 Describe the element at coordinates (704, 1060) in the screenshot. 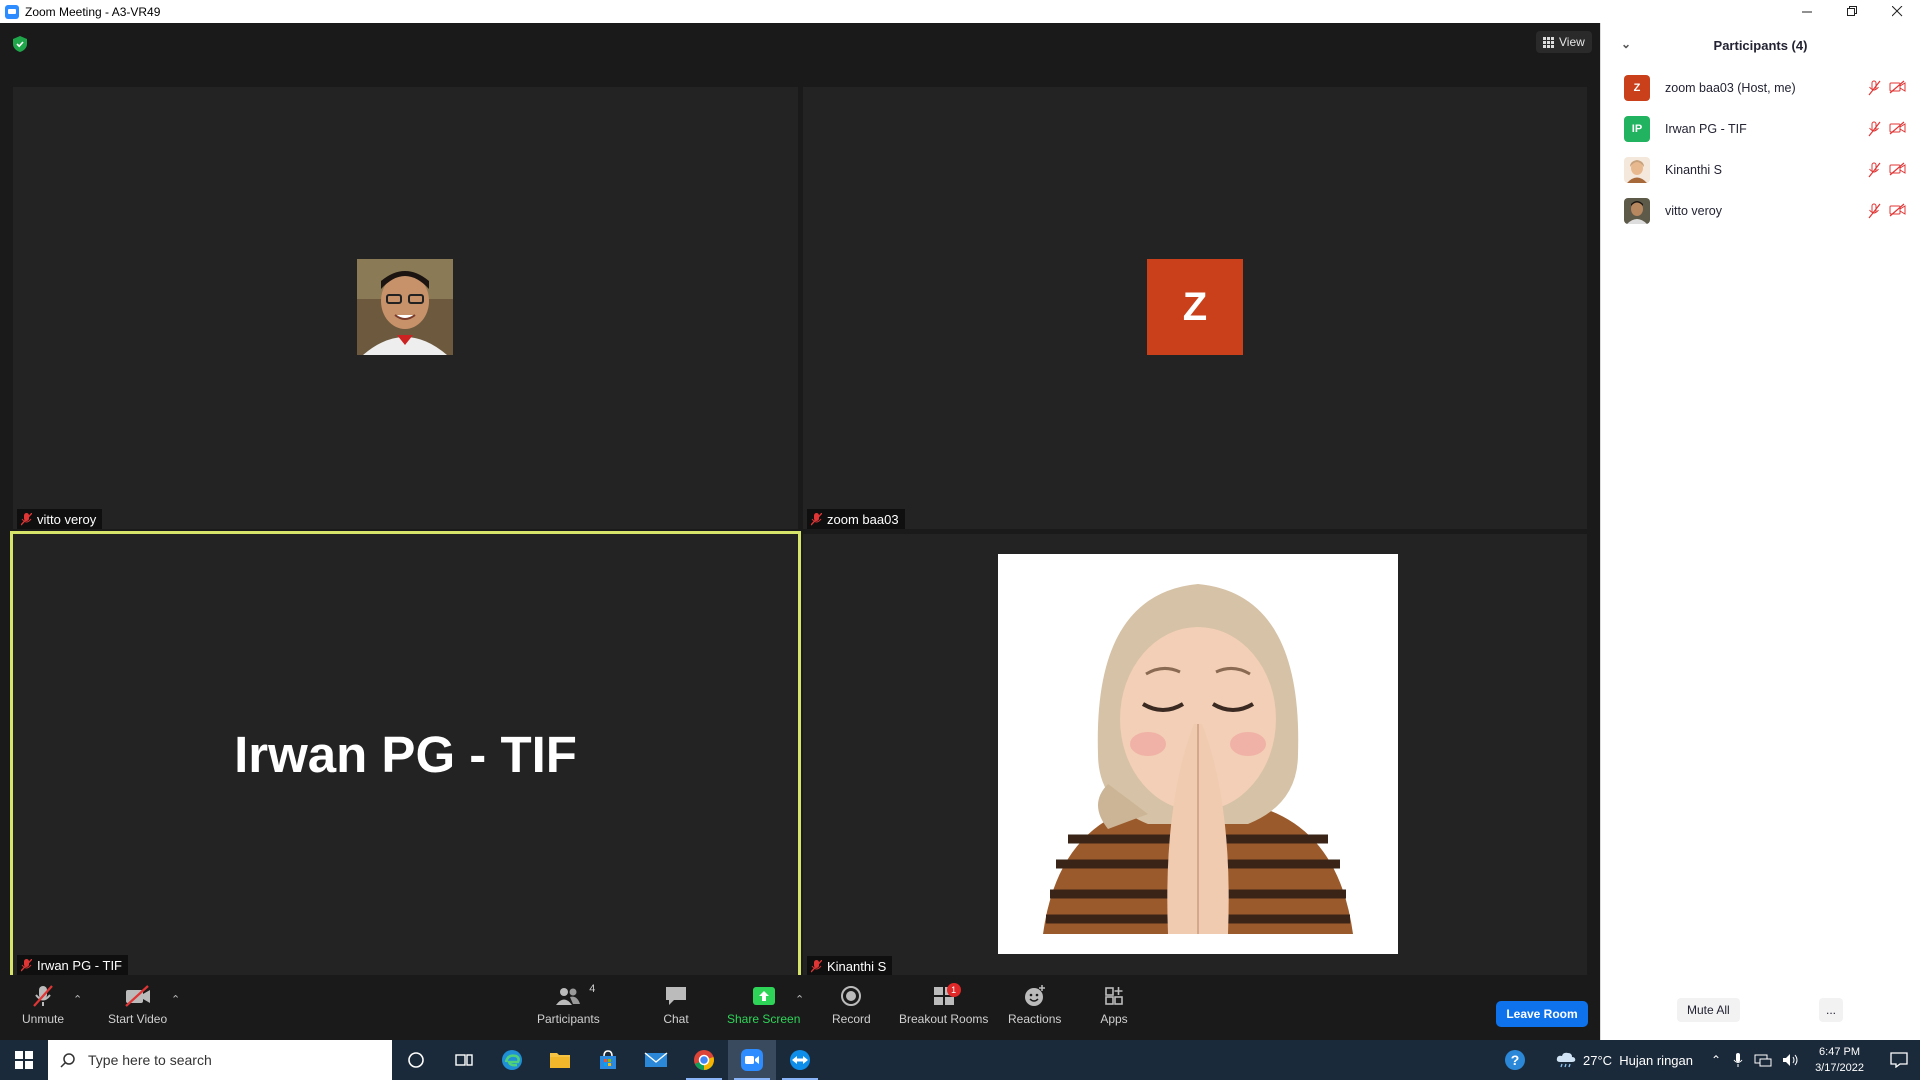

I see `chrome-icon` at that location.